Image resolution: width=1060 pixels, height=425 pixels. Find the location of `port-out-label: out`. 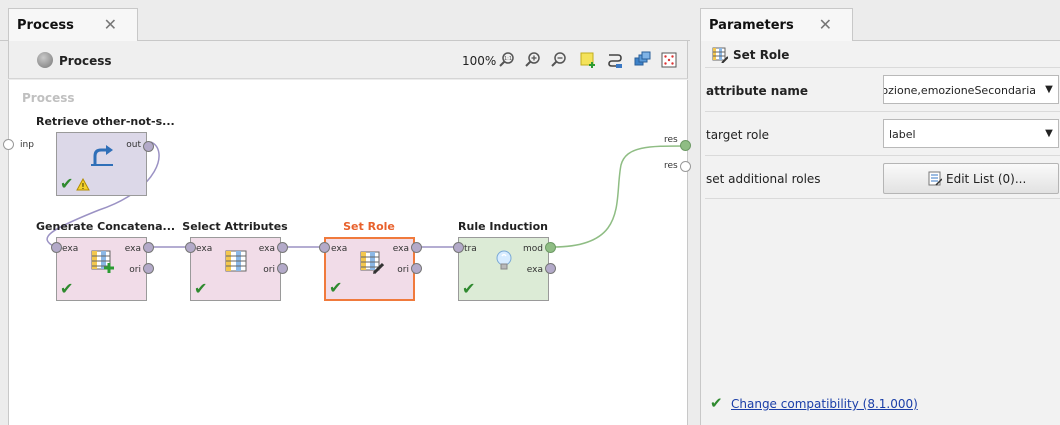

port-out-label: out is located at coordinates (133, 145).